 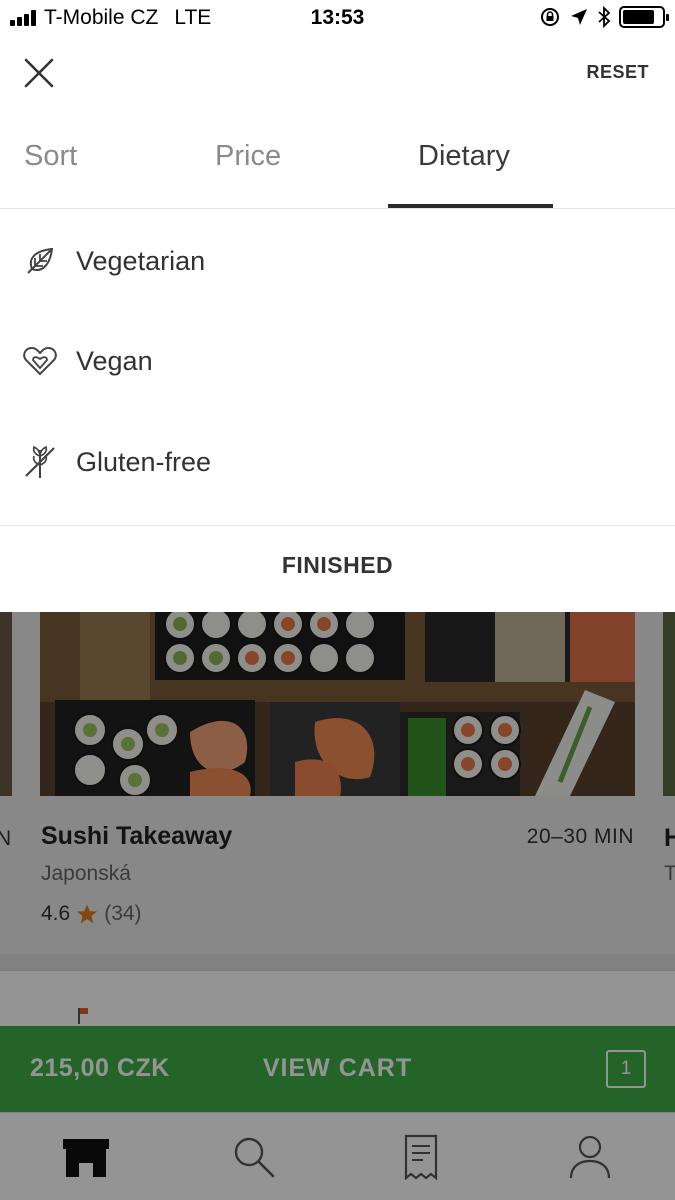 What do you see at coordinates (337, 462) in the screenshot?
I see `dietary-option-gluten-free: Gluten-free` at bounding box center [337, 462].